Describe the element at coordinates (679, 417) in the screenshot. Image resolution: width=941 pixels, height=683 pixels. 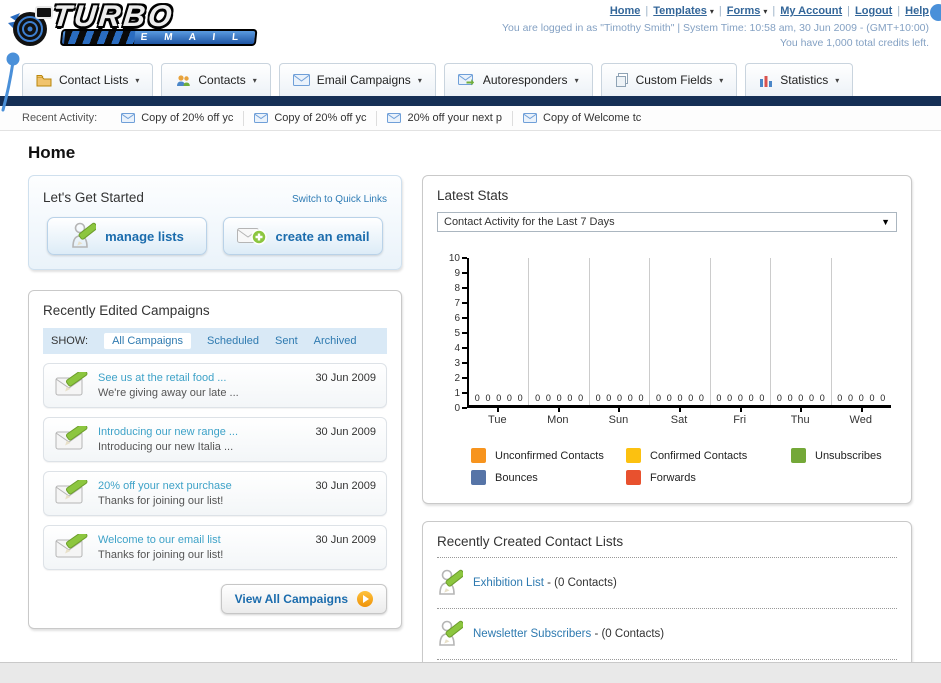
I see `chart-x-axis: Tue Mon Sun Sat Fri Thu Wed` at that location.